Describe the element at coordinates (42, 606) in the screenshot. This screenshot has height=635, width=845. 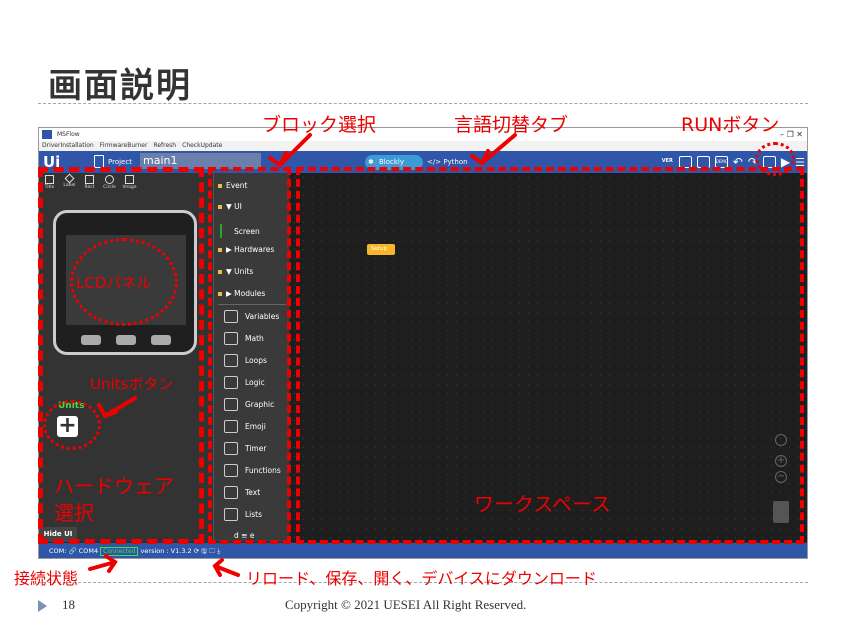
I see `bullet-triangle-icon` at that location.